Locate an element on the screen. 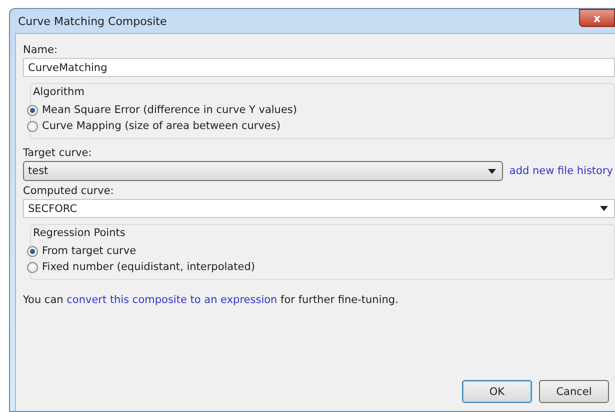  window-title: Curve Matching Composite is located at coordinates (92, 21).